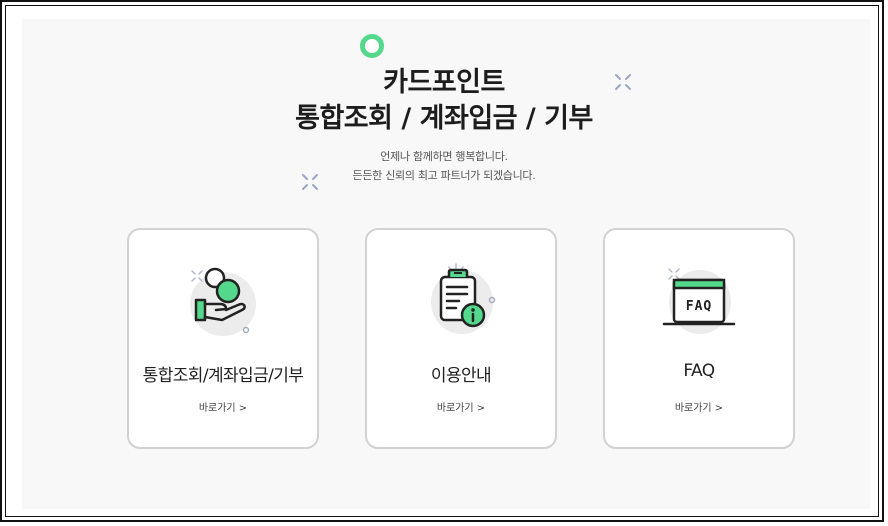  What do you see at coordinates (699, 338) in the screenshot?
I see `card-faq: FAQ FAQ 바로가기 >` at bounding box center [699, 338].